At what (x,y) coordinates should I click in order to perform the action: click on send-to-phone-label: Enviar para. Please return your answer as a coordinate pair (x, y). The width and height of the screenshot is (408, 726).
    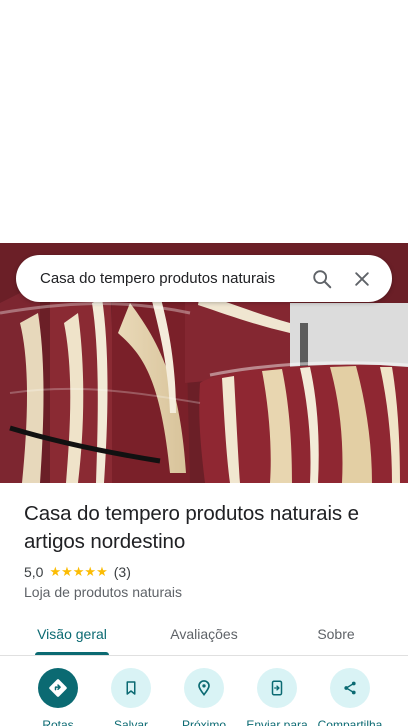
    Looking at the image, I should click on (277, 722).